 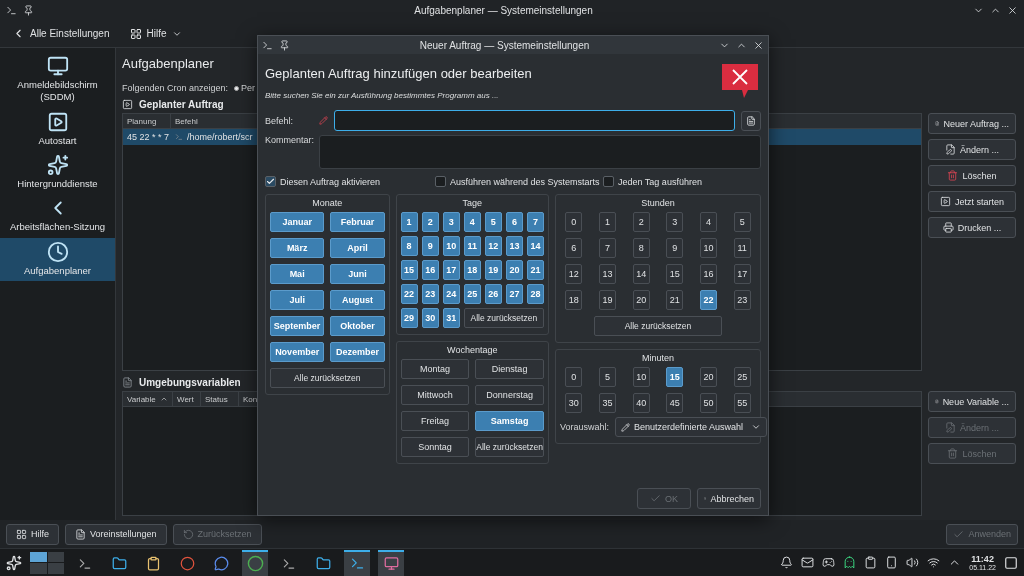 What do you see at coordinates (675, 300) in the screenshot?
I see `toggle-button: 21` at bounding box center [675, 300].